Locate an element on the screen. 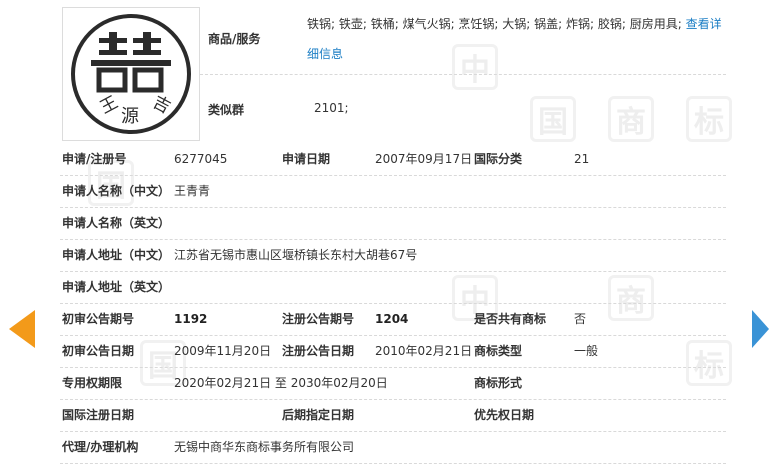 This screenshot has height=466, width=769. detail-row: 初审公告期号 1192 注册公告期号 1204 是否共有商标 否 is located at coordinates (393, 320).